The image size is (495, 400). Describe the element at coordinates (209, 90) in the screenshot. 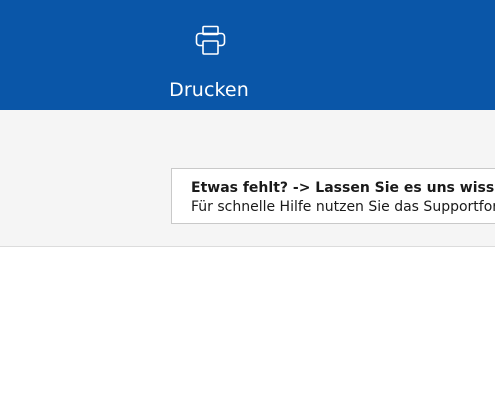

I see `print-button-label: Drucken` at that location.